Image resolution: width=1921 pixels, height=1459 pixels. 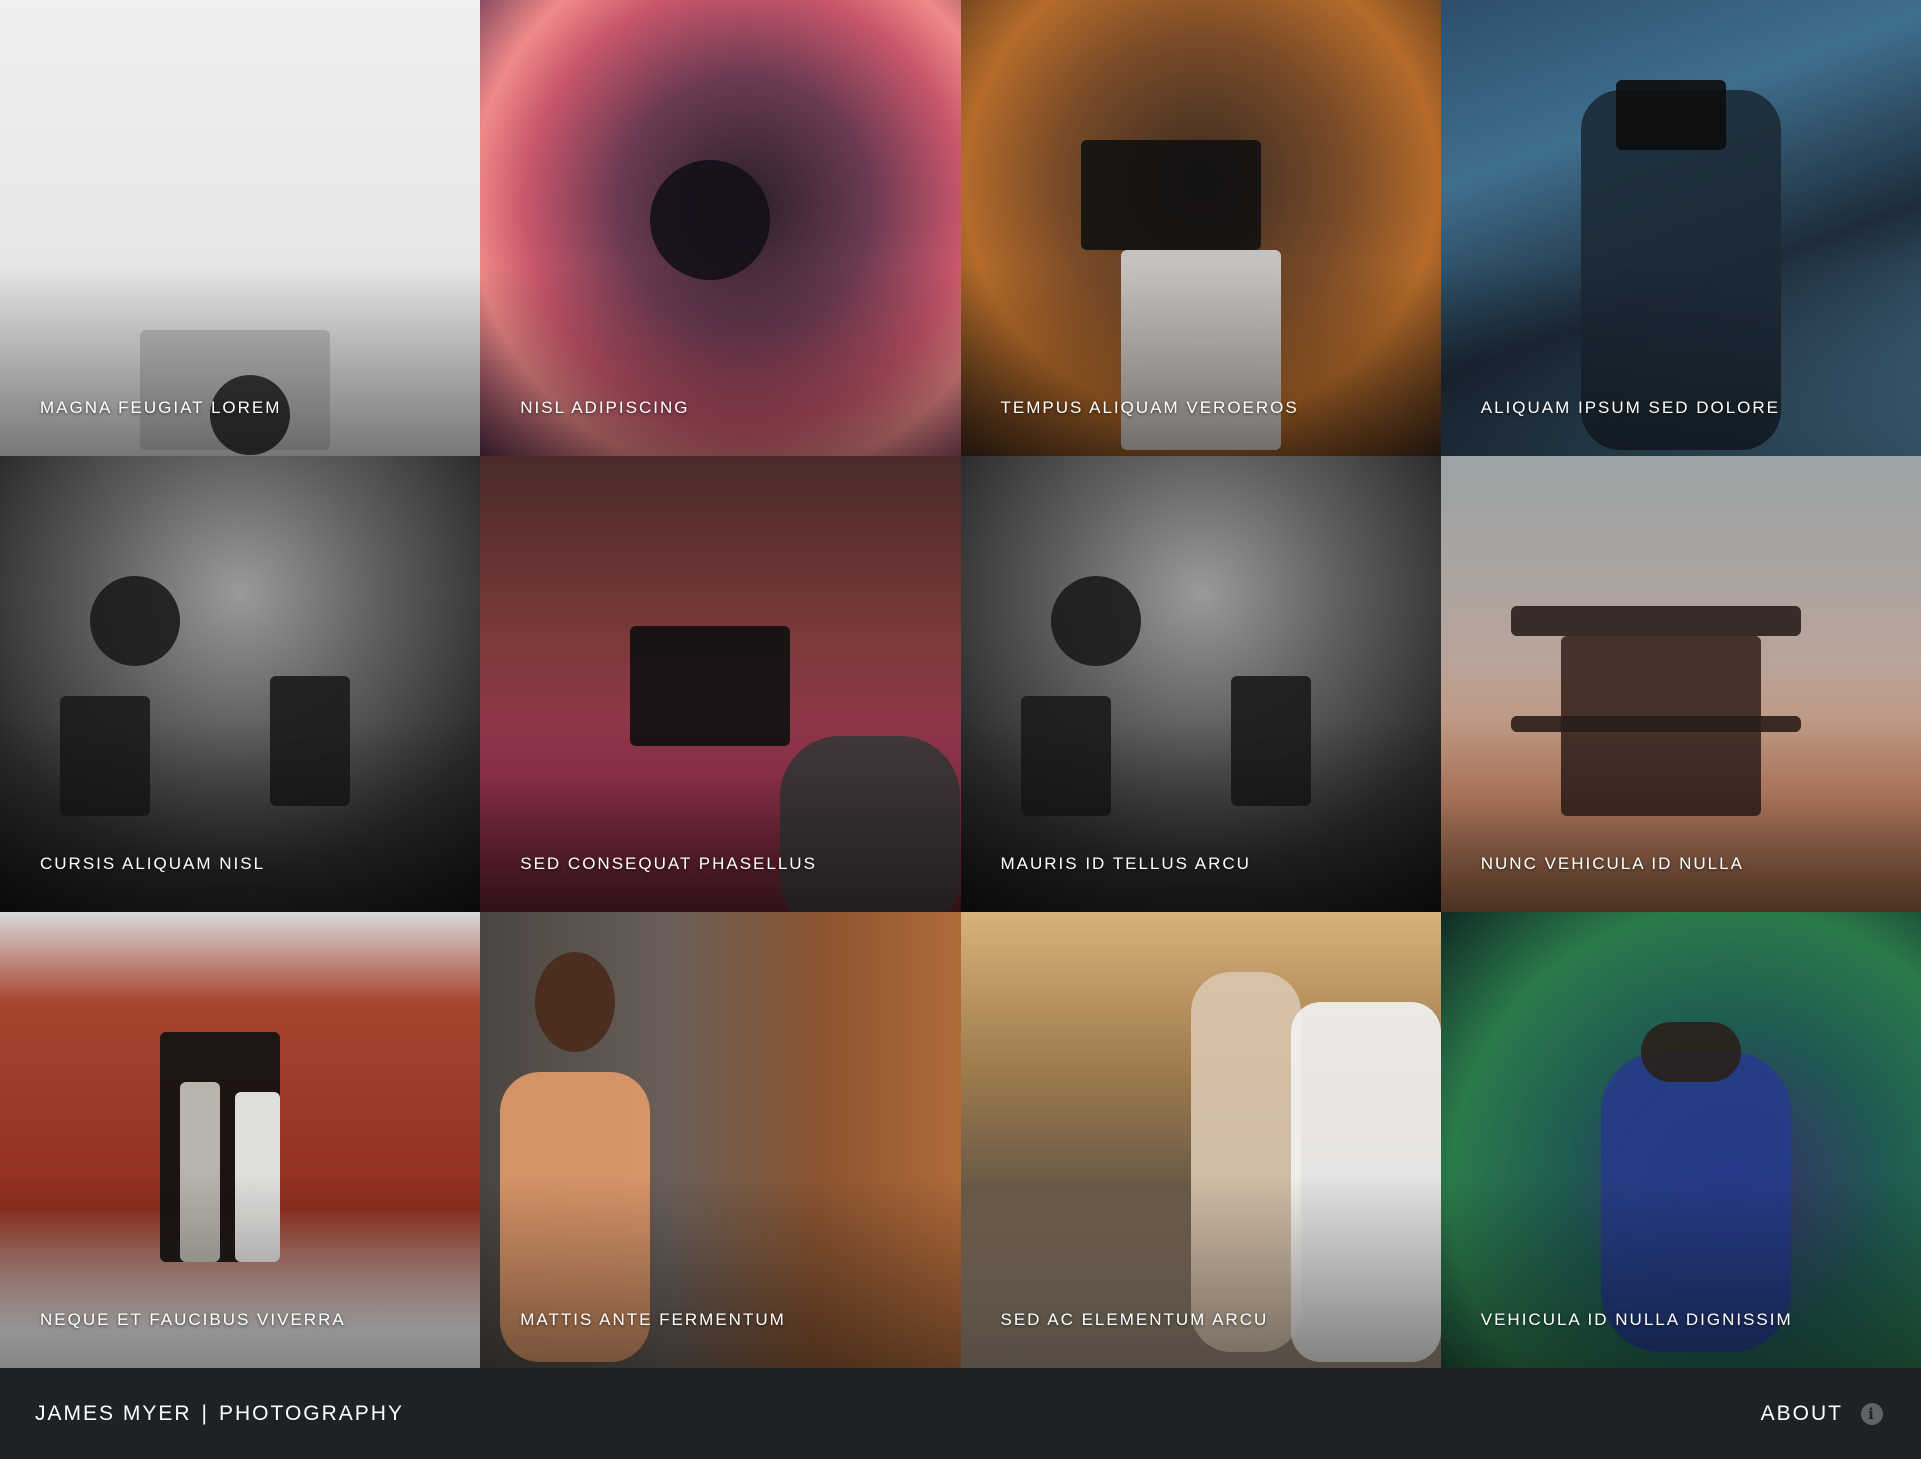 I want to click on gallery-tile: ALIQUAM IPSUM SED DOLORE, so click(x=1680, y=228).